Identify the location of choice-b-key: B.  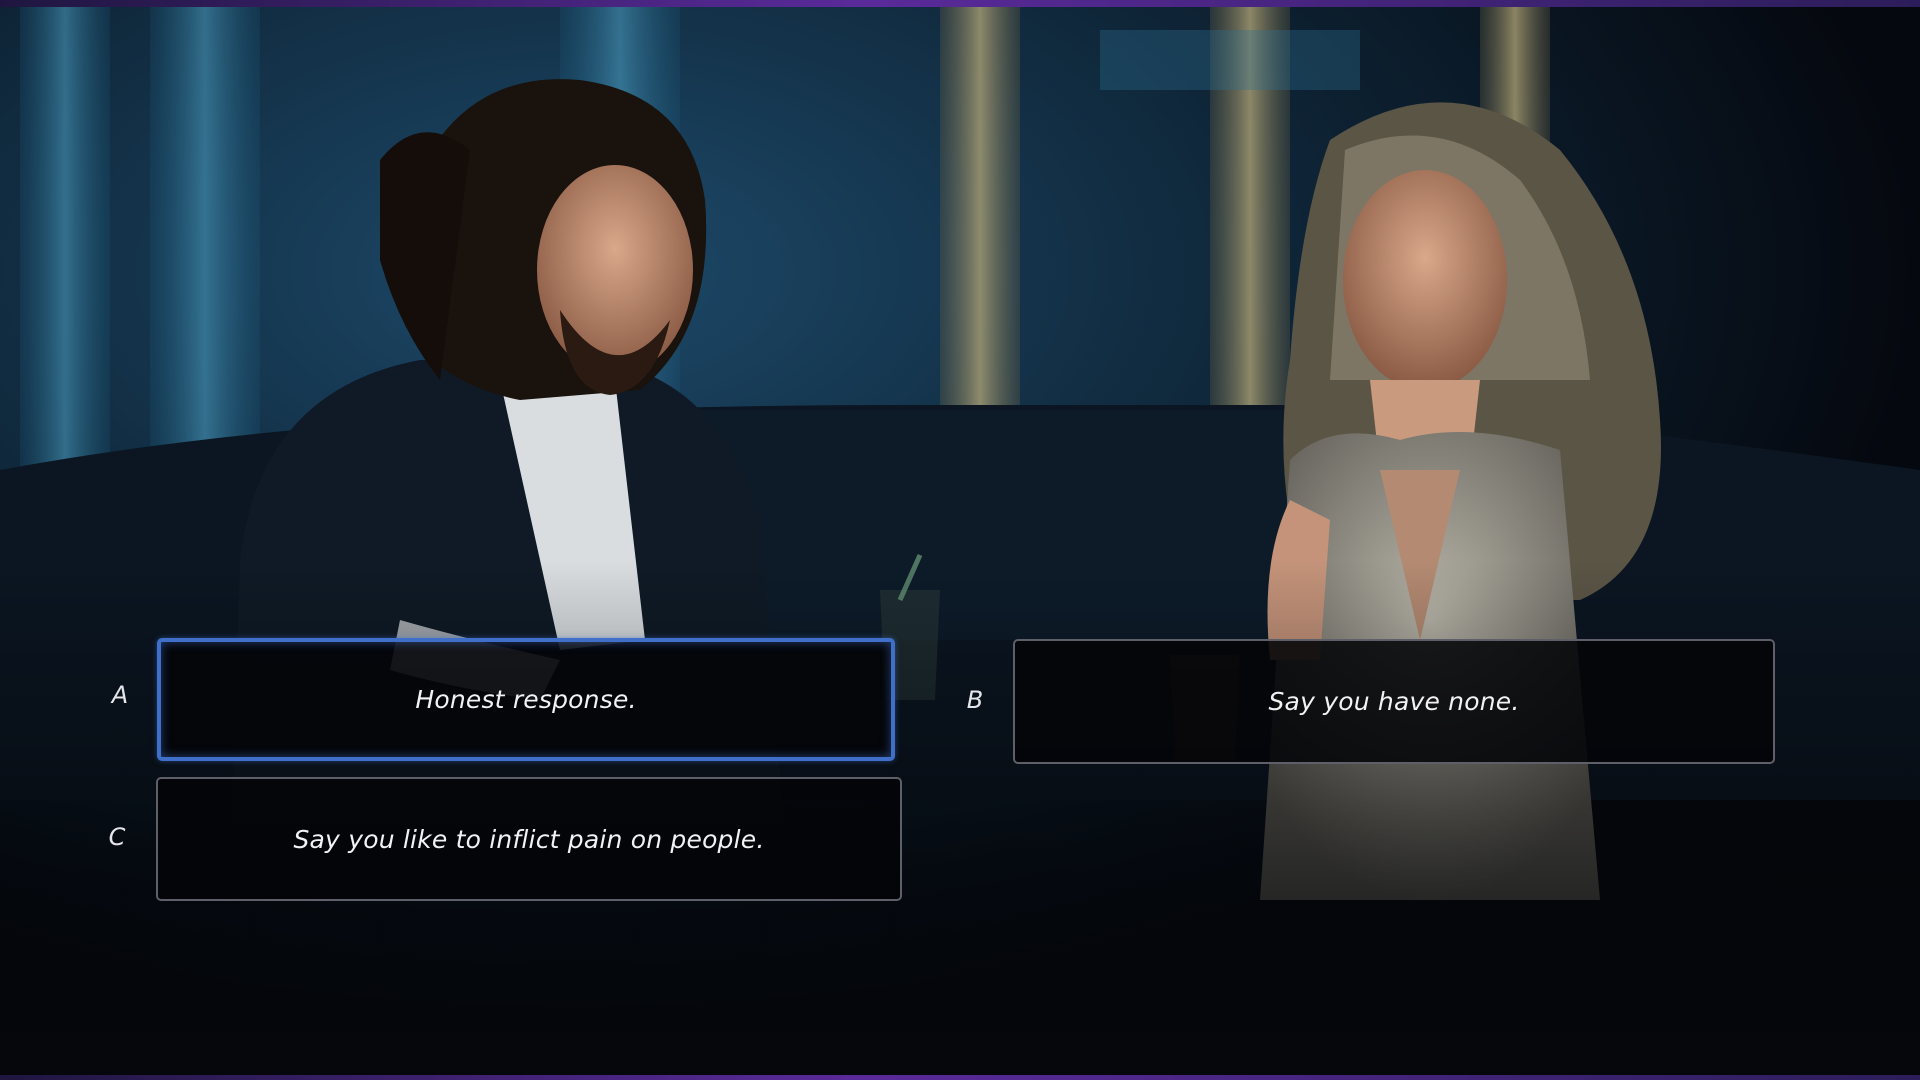
(975, 700).